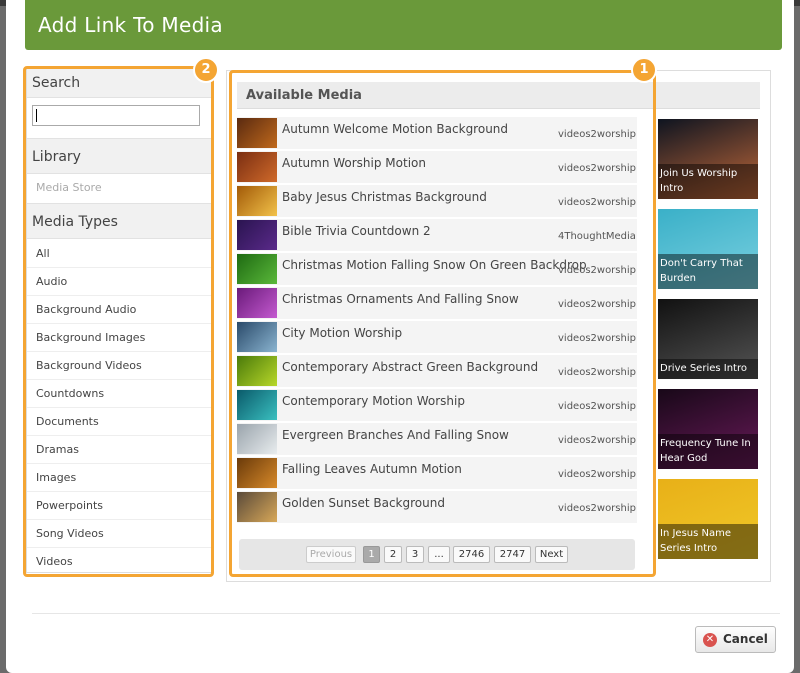 The image size is (800, 673). What do you see at coordinates (206, 70) in the screenshot?
I see `annotation-badge-2: 2` at bounding box center [206, 70].